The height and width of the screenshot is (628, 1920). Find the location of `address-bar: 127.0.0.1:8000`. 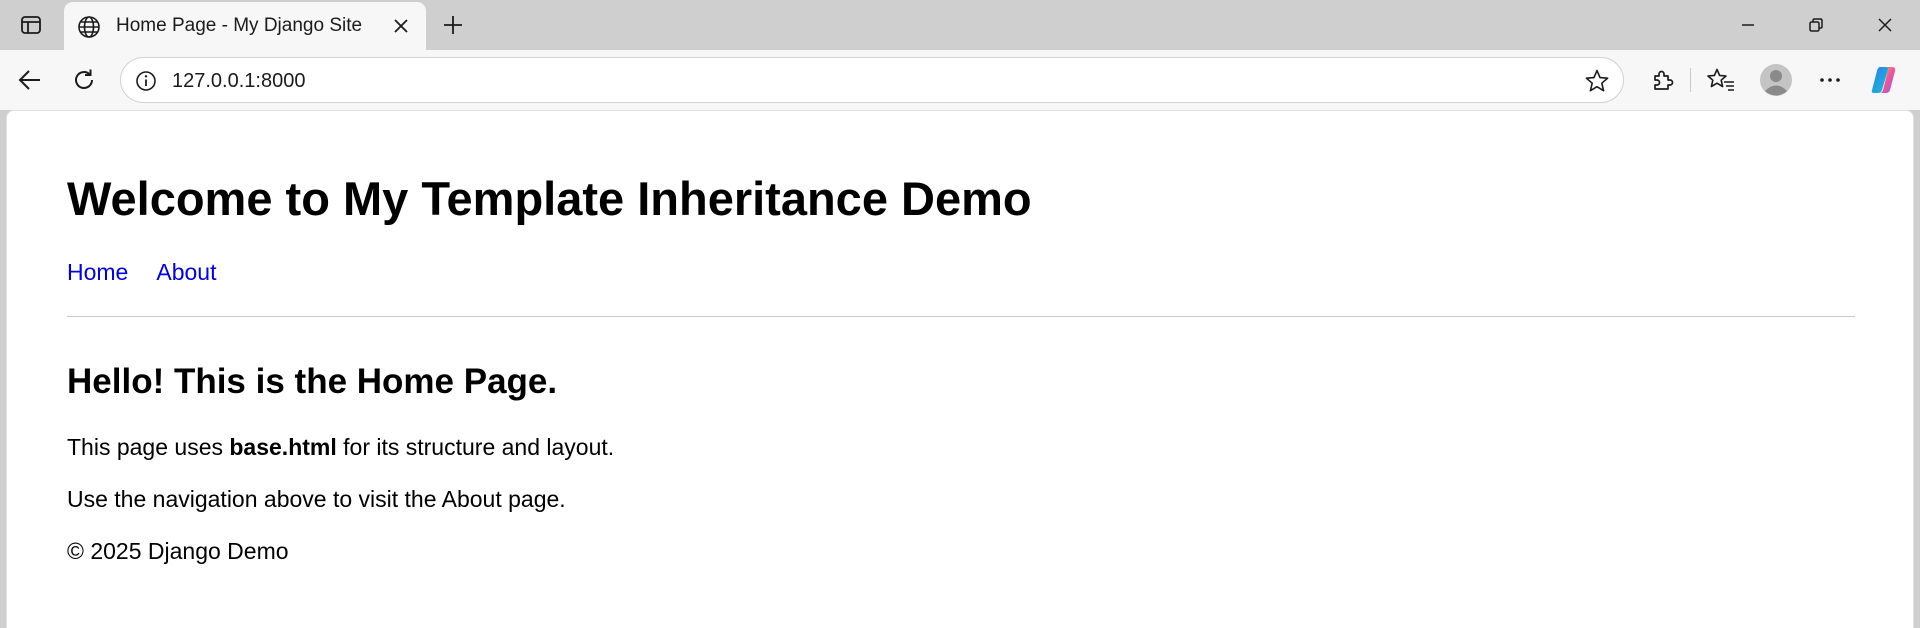

address-bar: 127.0.0.1:8000 is located at coordinates (872, 80).